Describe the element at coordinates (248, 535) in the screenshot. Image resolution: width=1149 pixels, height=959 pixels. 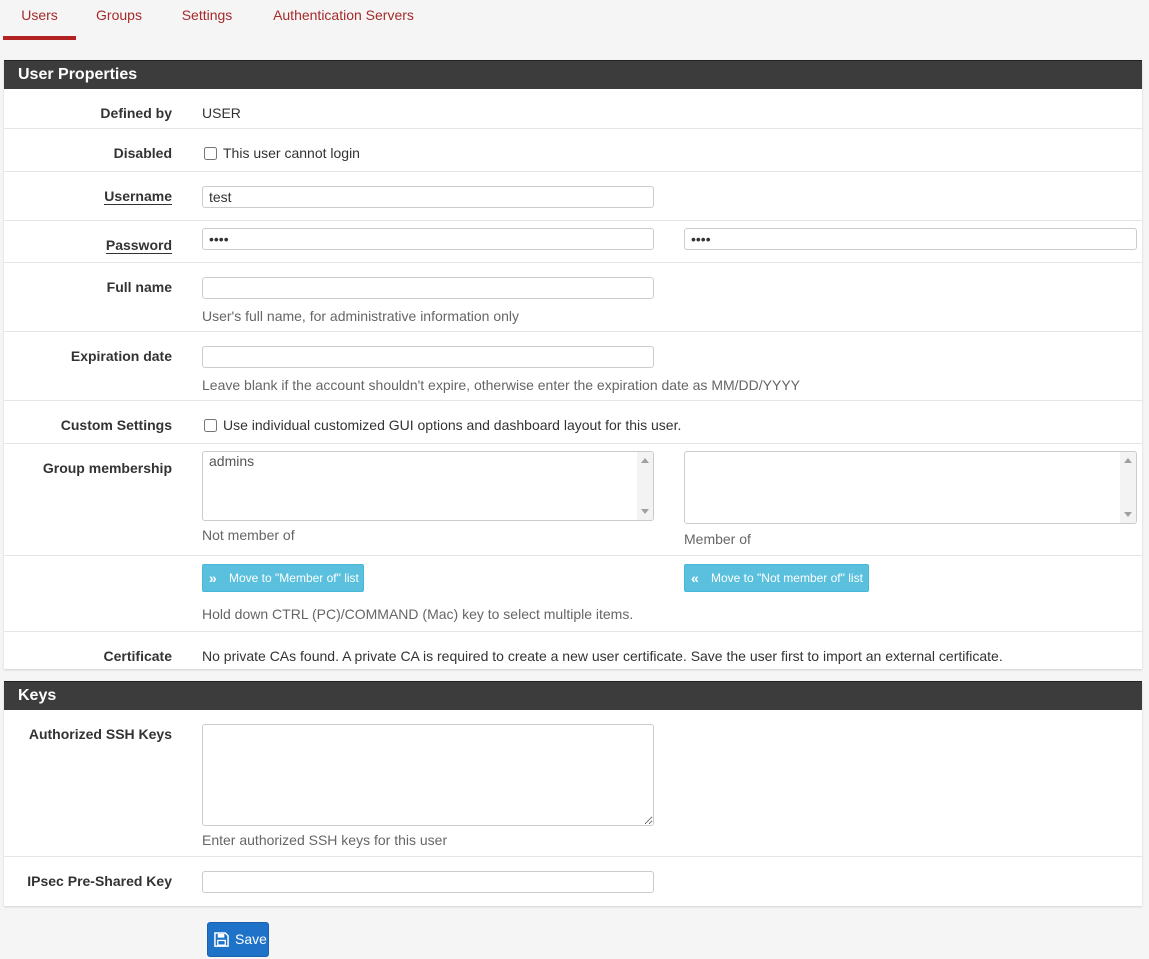
I see `not-member-of-label: Not member of` at that location.